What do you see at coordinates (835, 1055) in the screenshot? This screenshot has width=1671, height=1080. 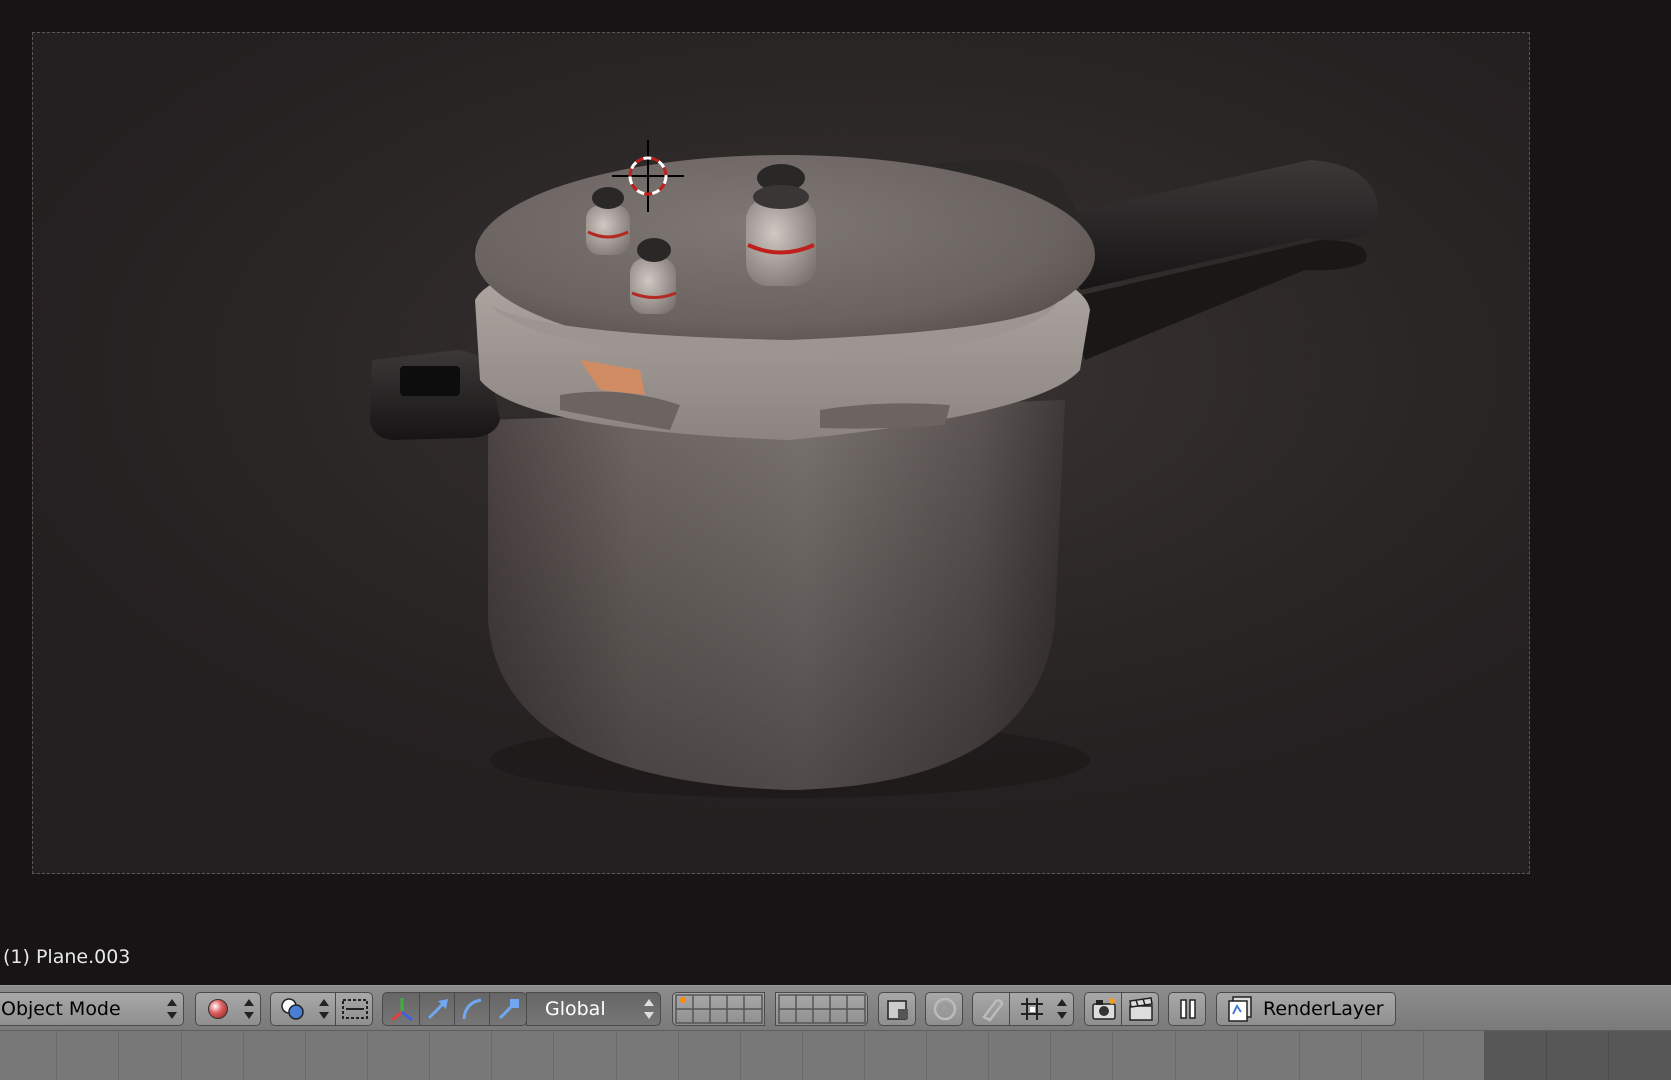 I see `timeline-strip` at bounding box center [835, 1055].